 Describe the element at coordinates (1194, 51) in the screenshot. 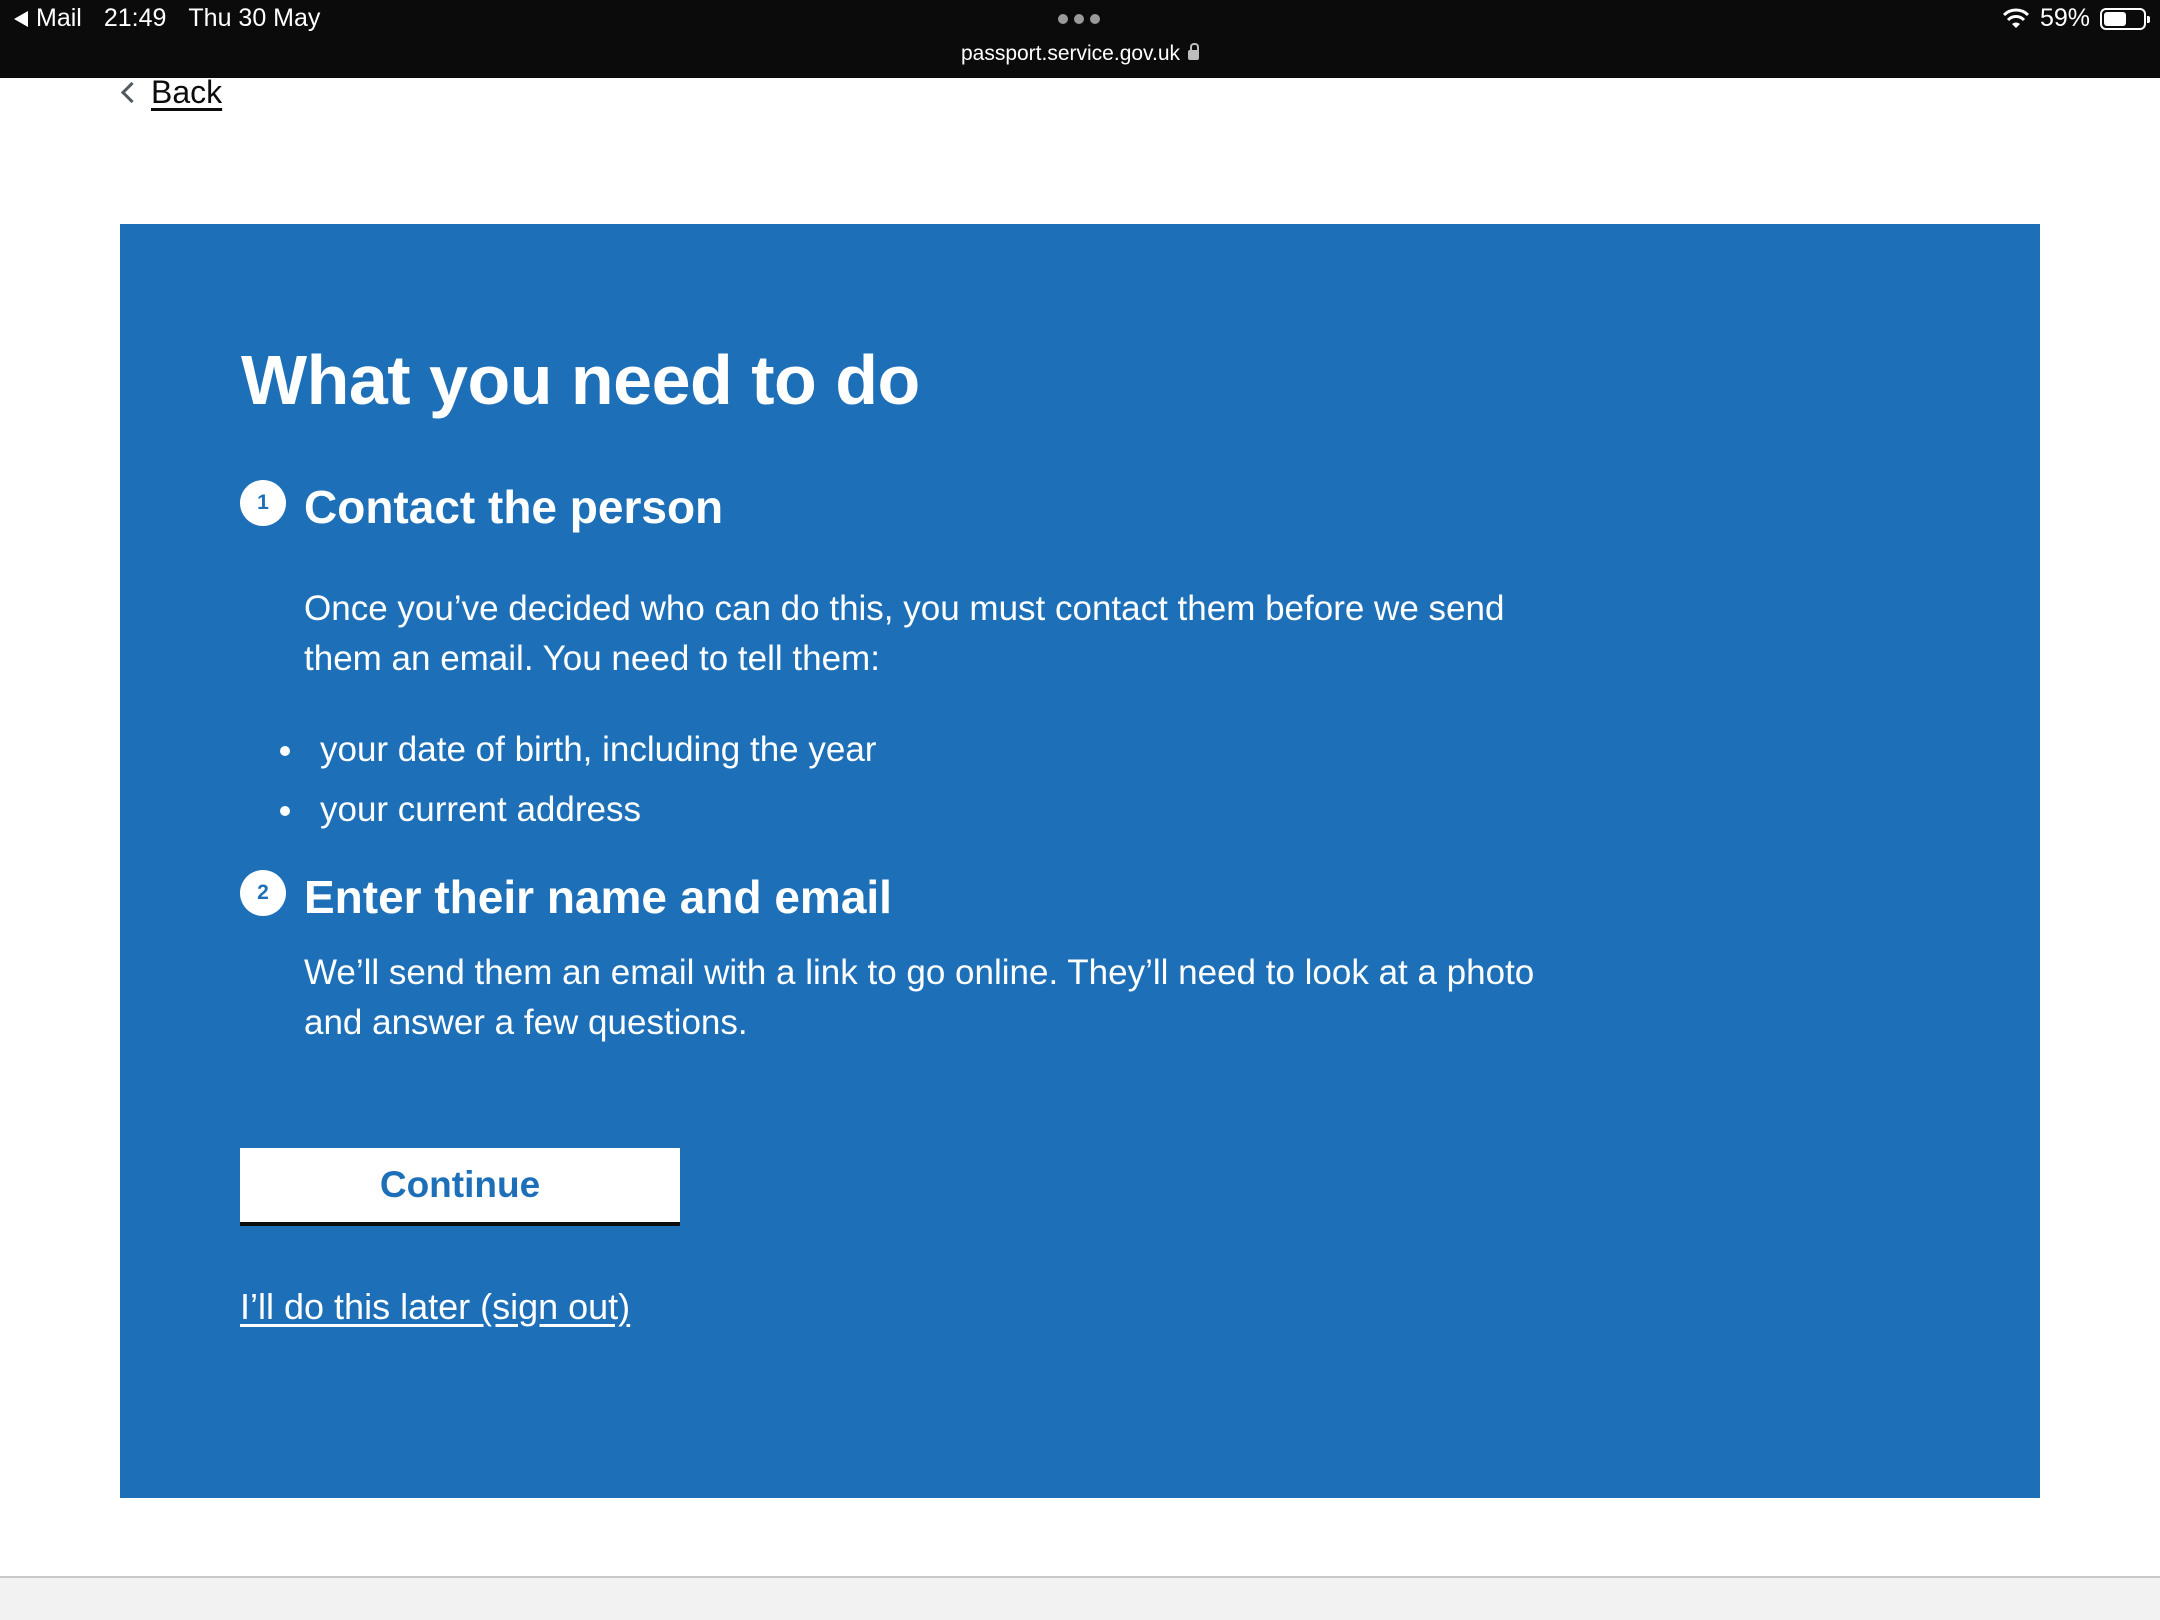

I see `lock-icon` at that location.